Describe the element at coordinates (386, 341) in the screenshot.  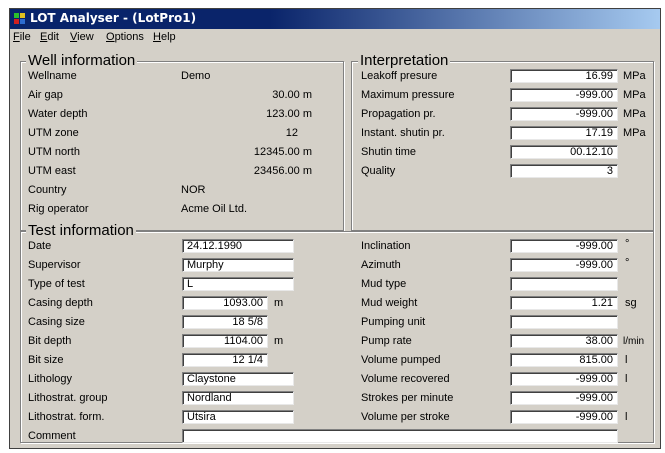
I see `pump-rate-label: Pump rate` at that location.